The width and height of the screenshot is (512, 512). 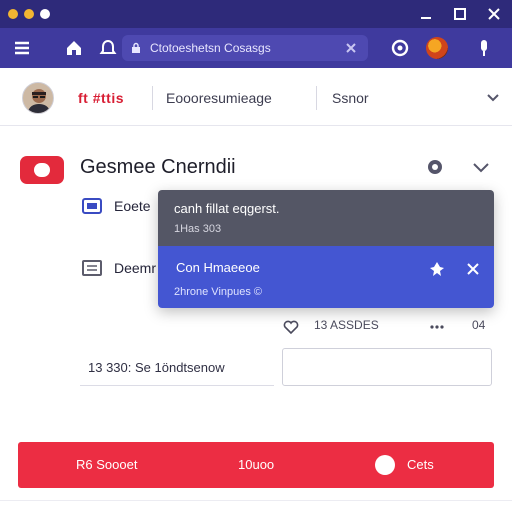 What do you see at coordinates (227, 208) in the screenshot?
I see `popup-option-title: canh fillat eqgerst.` at bounding box center [227, 208].